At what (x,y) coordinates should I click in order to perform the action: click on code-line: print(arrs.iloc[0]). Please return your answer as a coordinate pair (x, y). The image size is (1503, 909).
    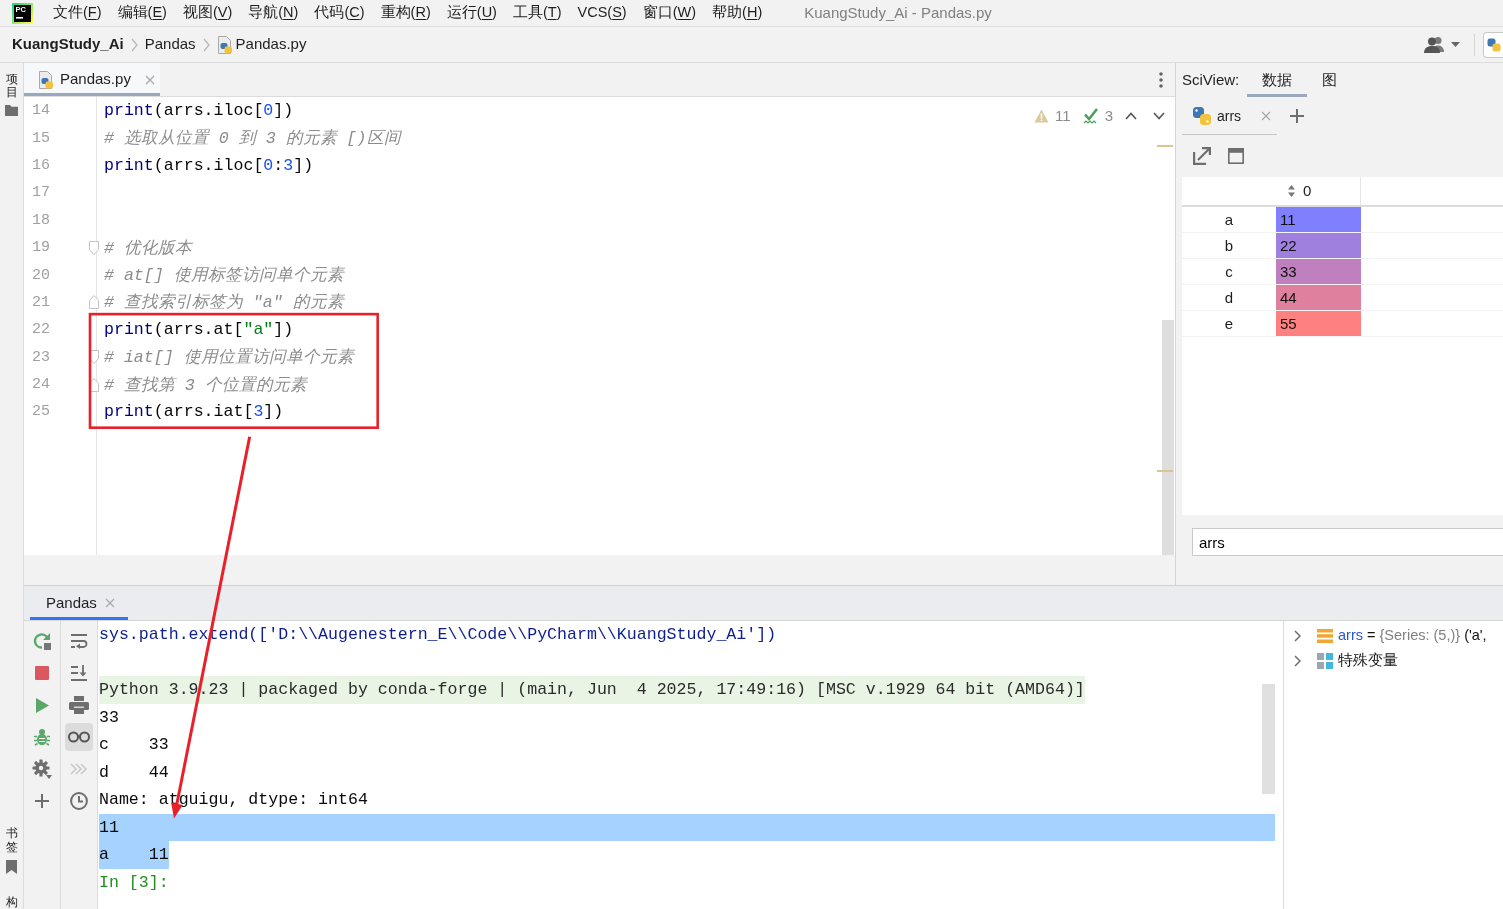
    Looking at the image, I should click on (199, 111).